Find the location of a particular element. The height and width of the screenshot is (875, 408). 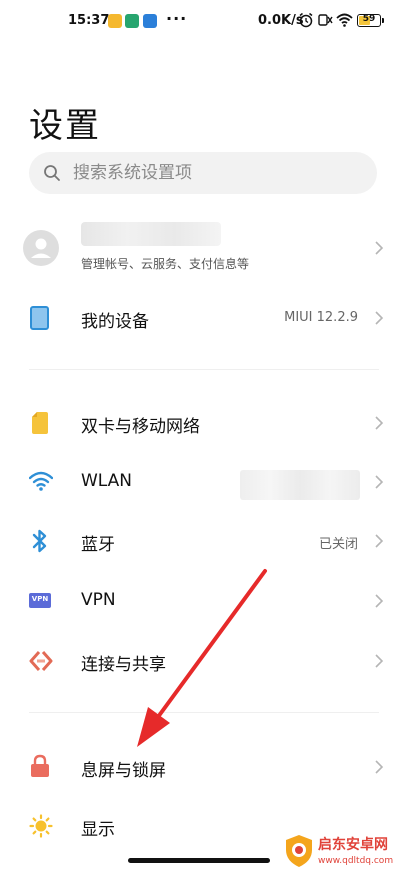

avatar-person-icon is located at coordinates (41, 248).